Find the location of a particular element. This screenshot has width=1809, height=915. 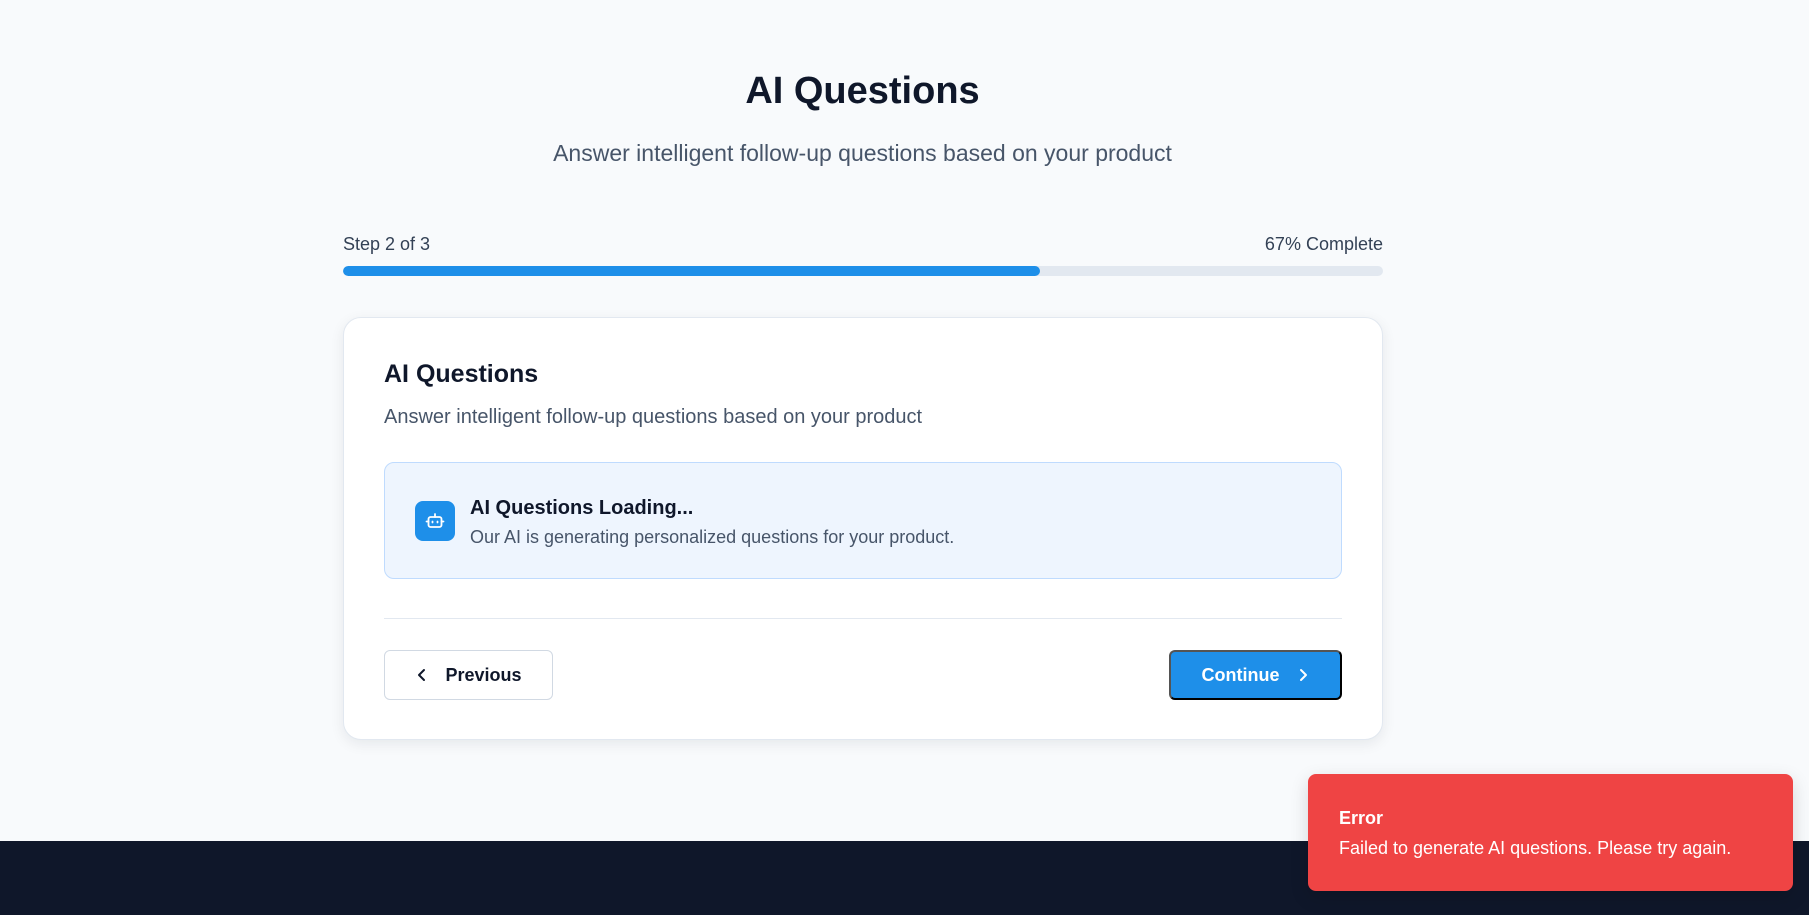

percent-complete-label: 67% Complete is located at coordinates (1323, 244).